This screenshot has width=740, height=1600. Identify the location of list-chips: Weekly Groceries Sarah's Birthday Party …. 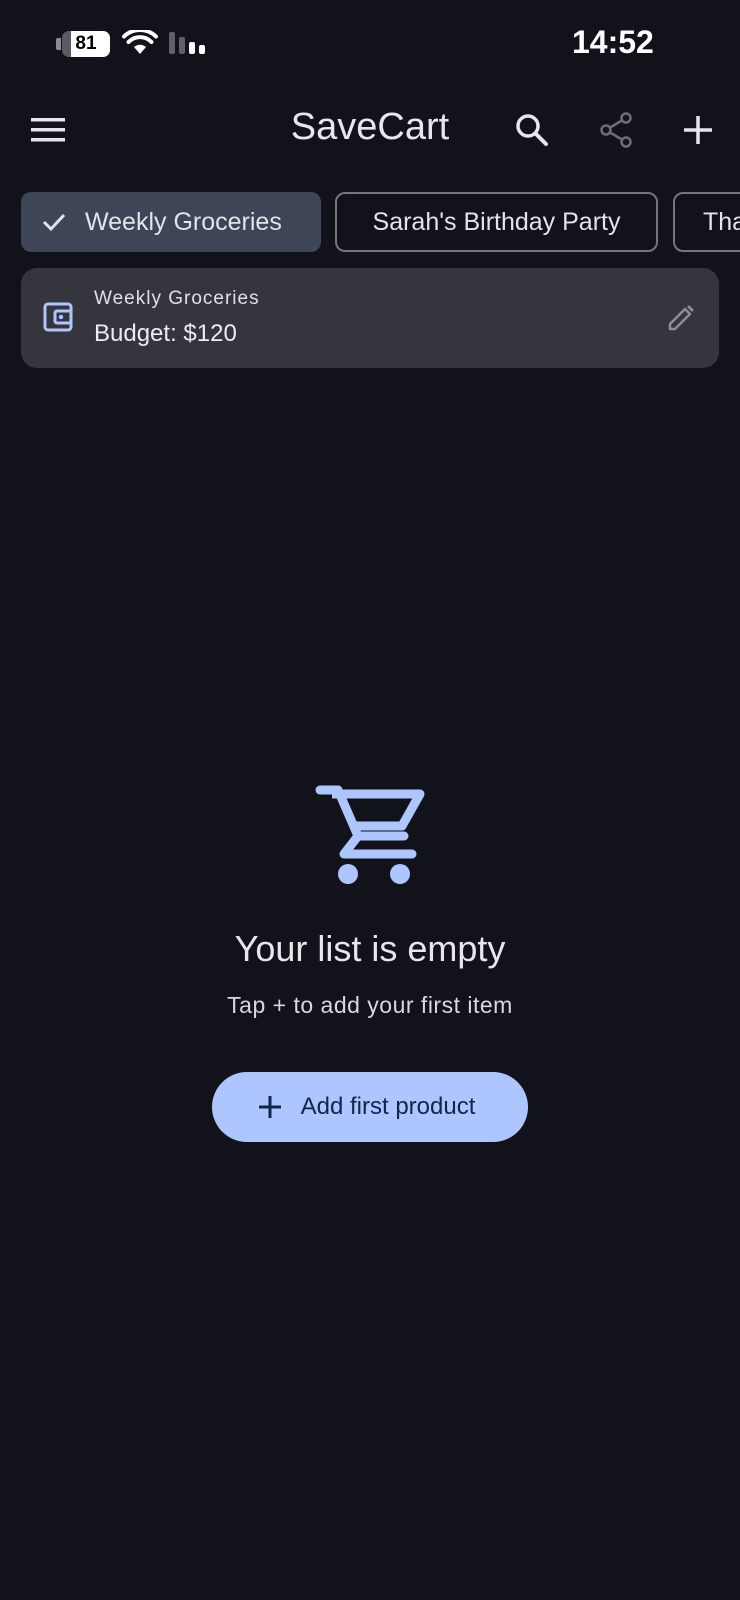
(380, 223).